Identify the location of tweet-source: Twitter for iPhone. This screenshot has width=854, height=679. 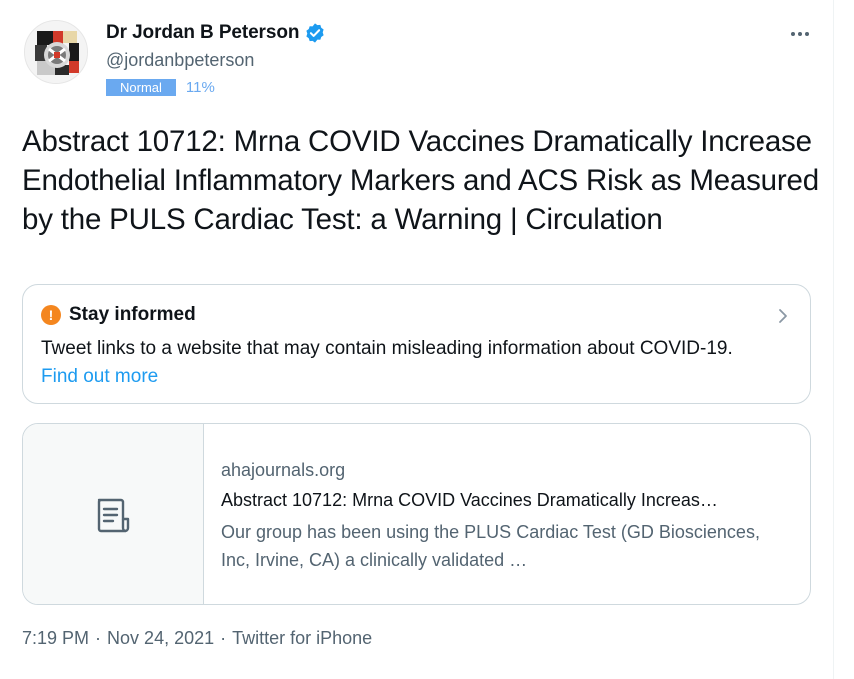
(302, 638).